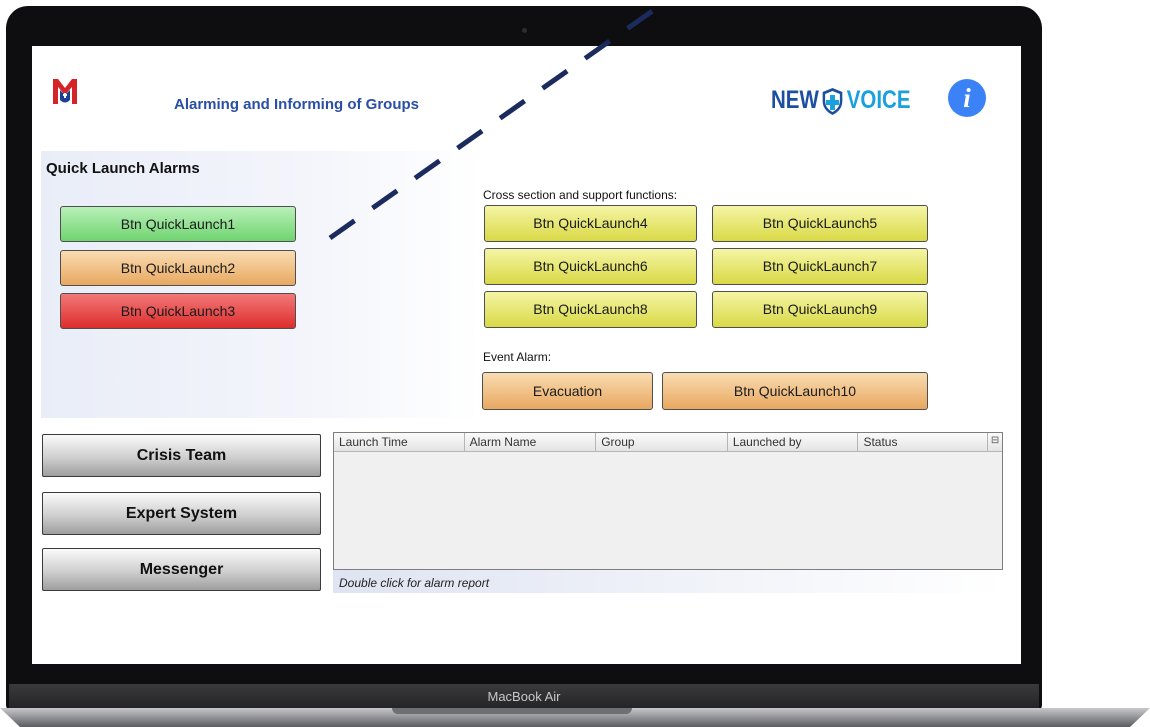 The image size is (1150, 727). What do you see at coordinates (820, 266) in the screenshot?
I see `quick-launch-7-button: Btn QuickLaunch7` at bounding box center [820, 266].